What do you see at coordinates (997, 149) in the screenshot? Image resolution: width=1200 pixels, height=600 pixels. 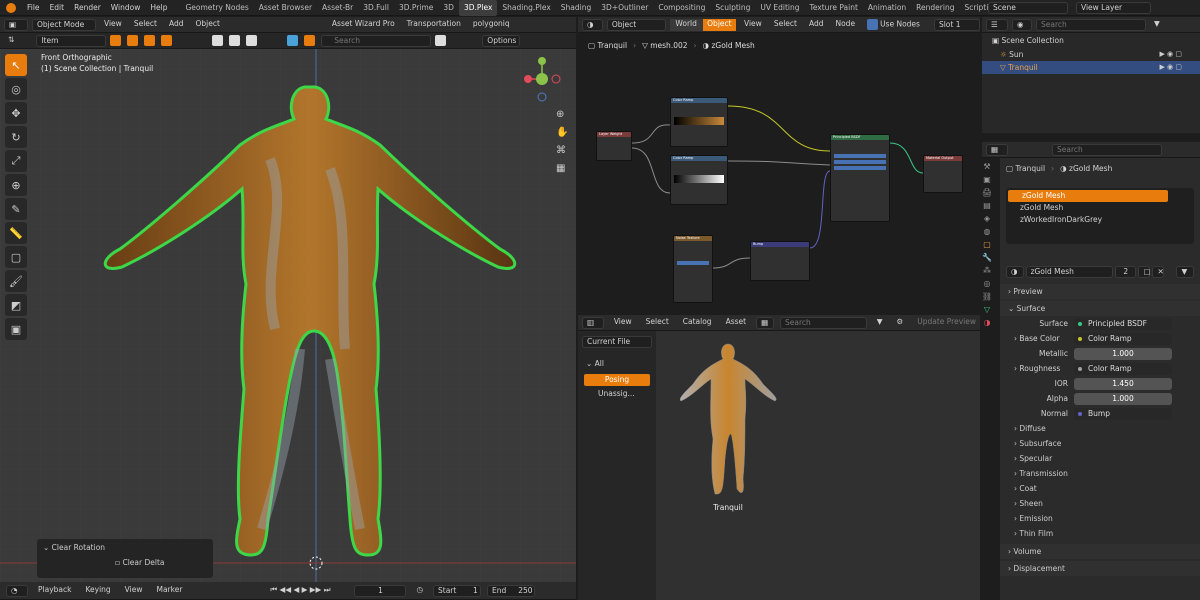 I see `properties-editor-icon: ▦` at bounding box center [997, 149].